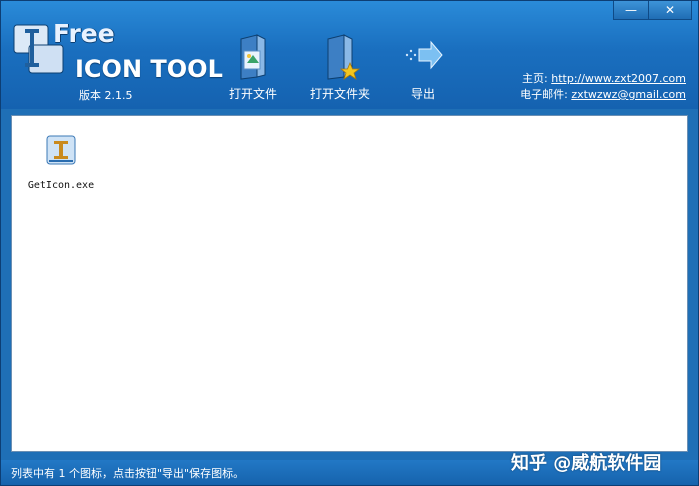 This screenshot has width=699, height=486. I want to click on export-arrow-icon, so click(424, 55).